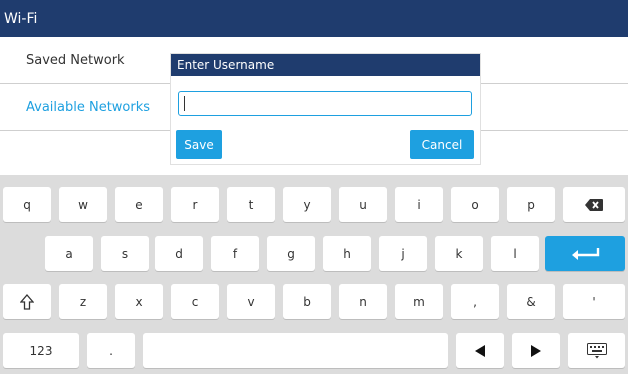 This screenshot has height=374, width=628. Describe the element at coordinates (251, 204) in the screenshot. I see `key-t: t` at that location.